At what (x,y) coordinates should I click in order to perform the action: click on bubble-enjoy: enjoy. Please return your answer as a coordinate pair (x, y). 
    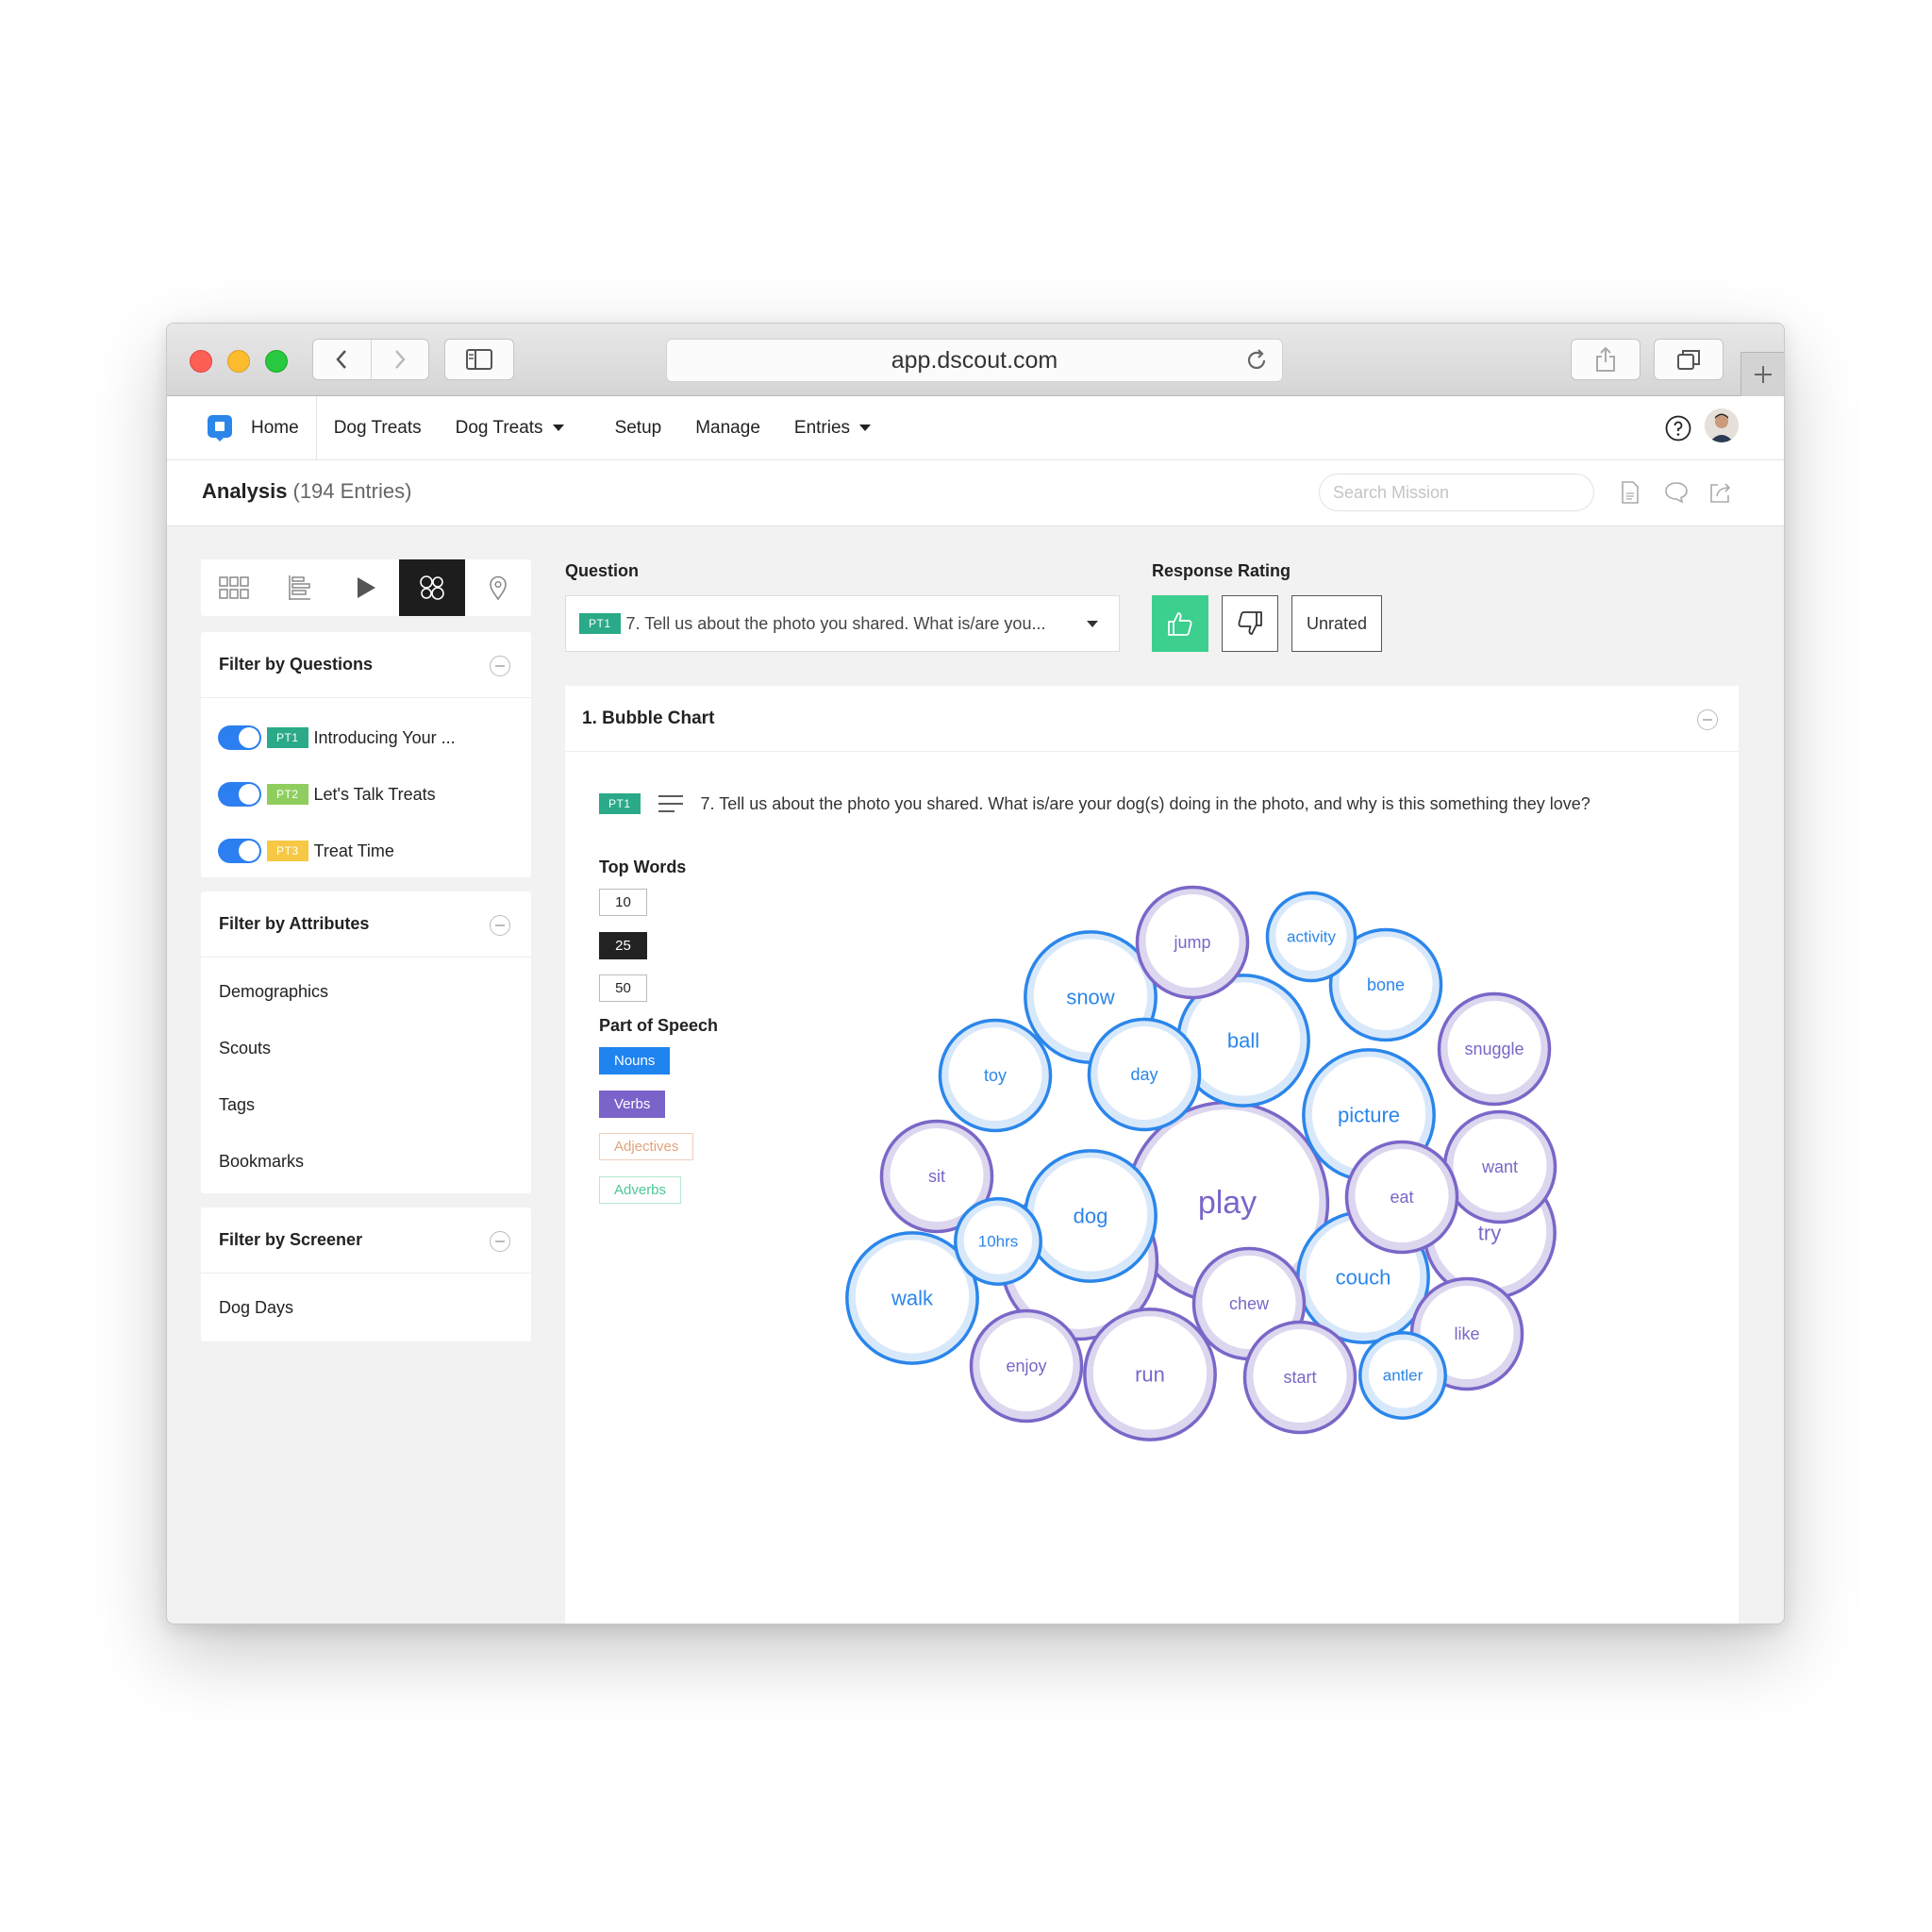
    Looking at the image, I should click on (1027, 1366).